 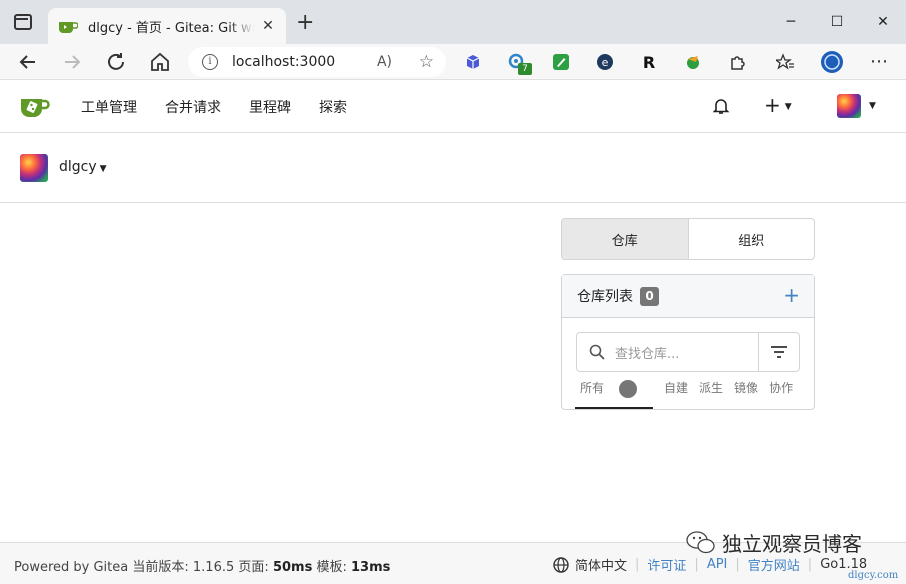 I want to click on svg-text: e, so click(x=605, y=62).